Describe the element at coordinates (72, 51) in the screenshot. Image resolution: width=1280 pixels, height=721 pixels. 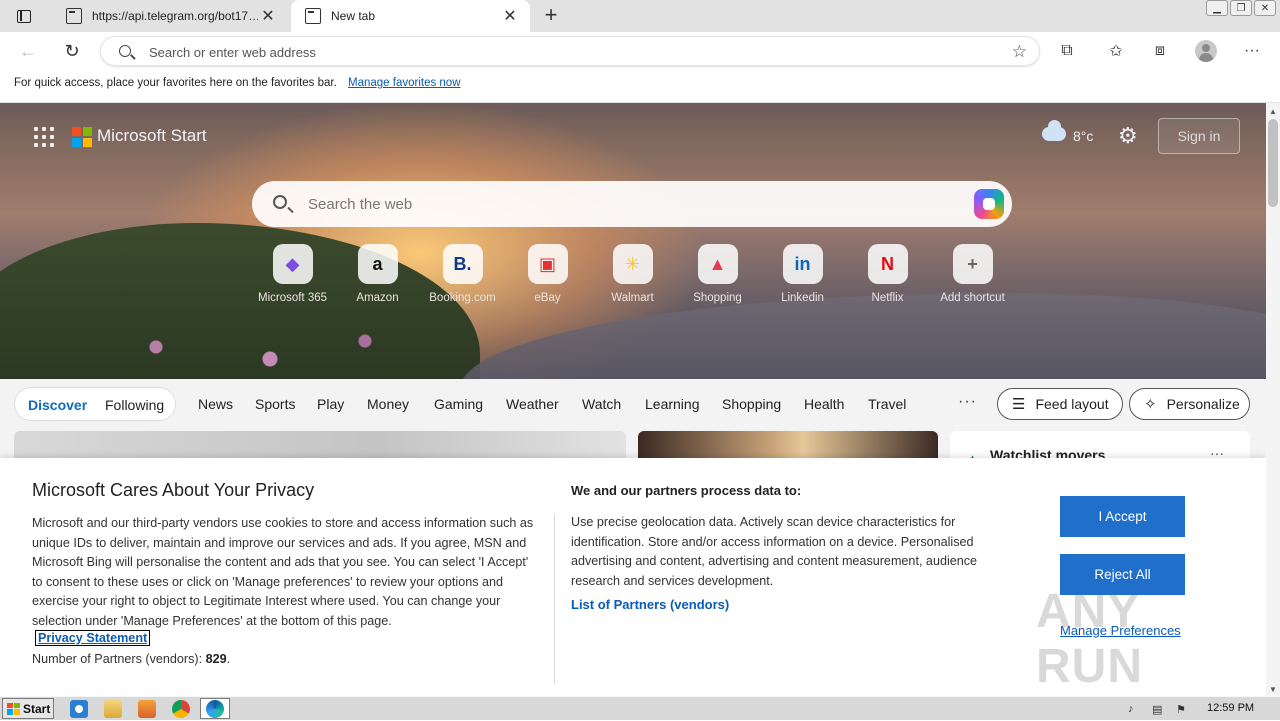
I see `refresh-button: ↻` at that location.